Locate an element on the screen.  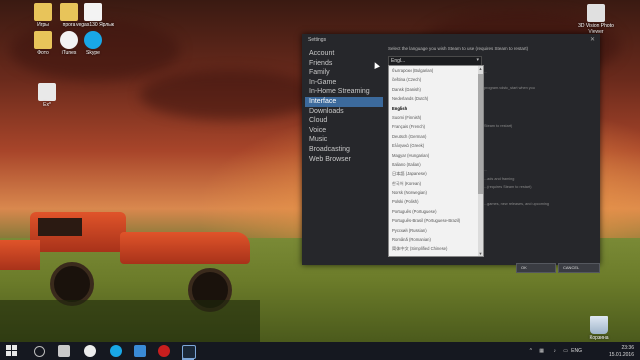
desktop-icon-photo-viewer: 3D Vision Photo Viewer is located at coordinates (596, 19).